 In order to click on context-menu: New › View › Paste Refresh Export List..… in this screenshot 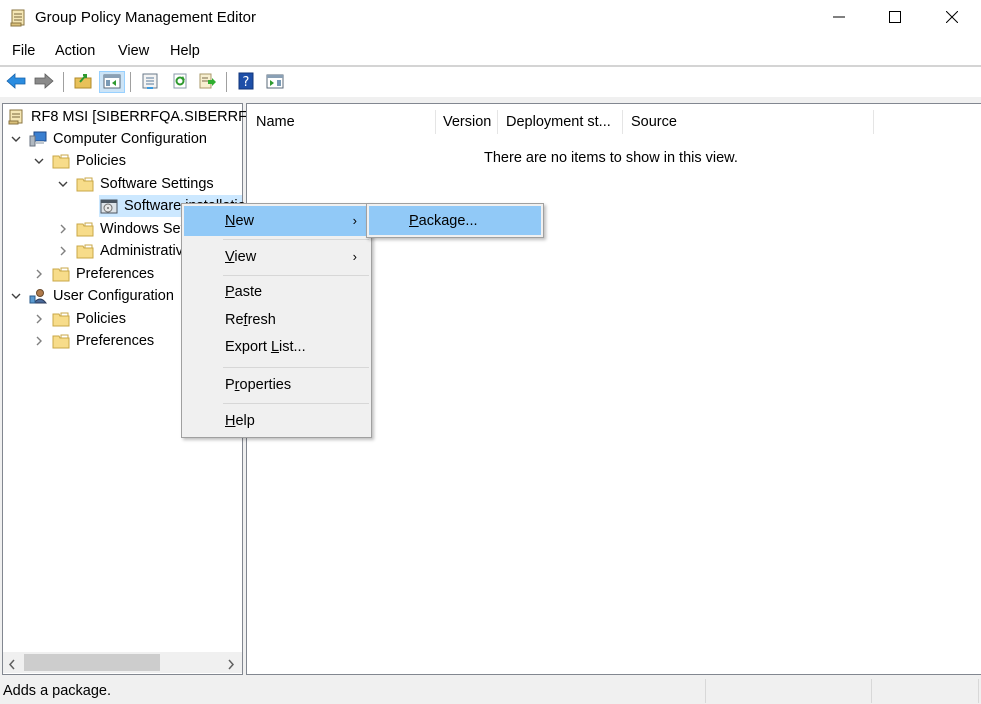, I will do `click(276, 320)`.